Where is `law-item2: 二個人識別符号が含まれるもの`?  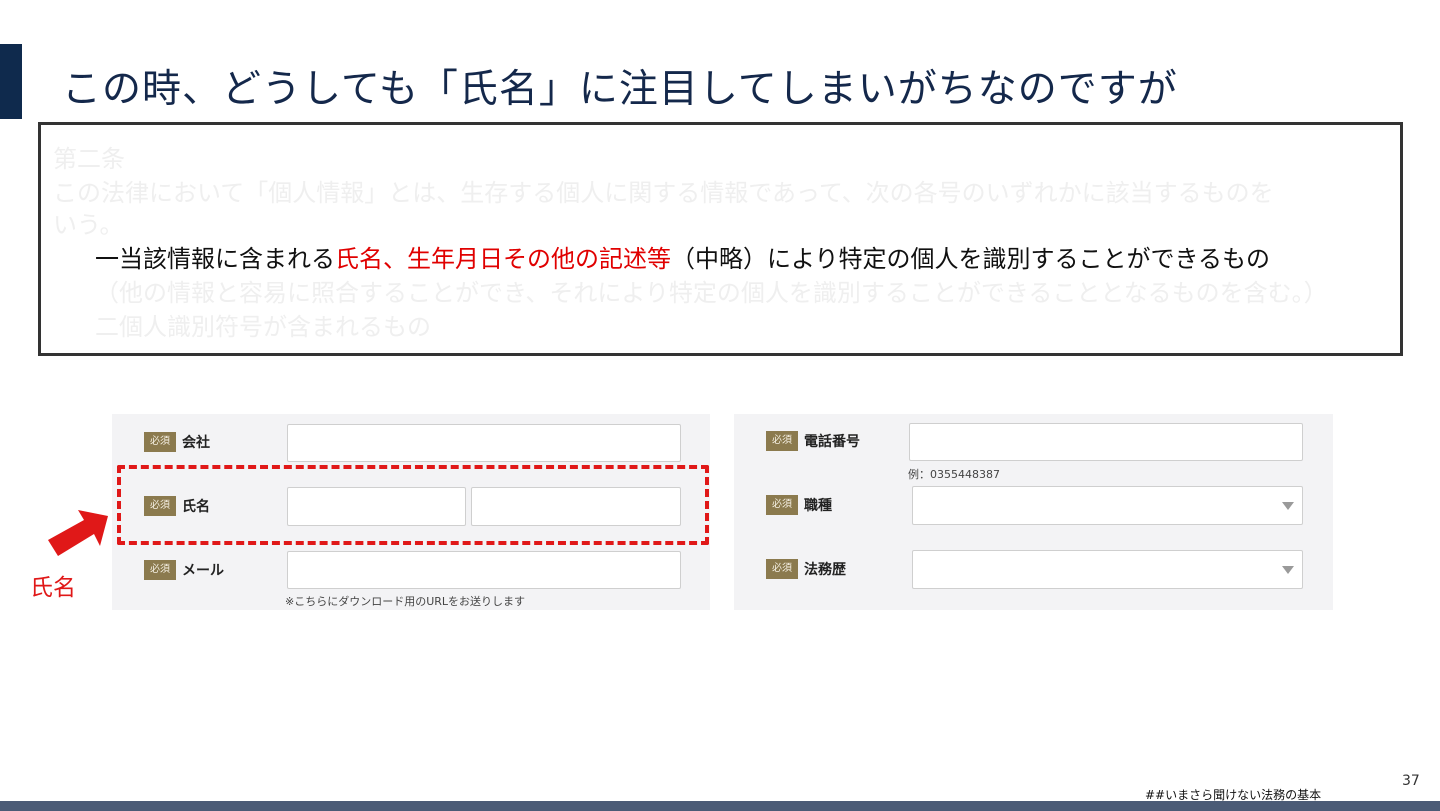
law-item2: 二個人識別符号が含まれるもの is located at coordinates (263, 327).